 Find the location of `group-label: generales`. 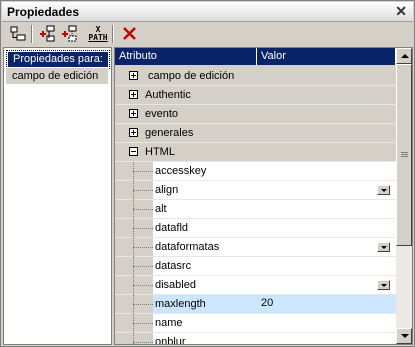

group-label: generales is located at coordinates (169, 133).